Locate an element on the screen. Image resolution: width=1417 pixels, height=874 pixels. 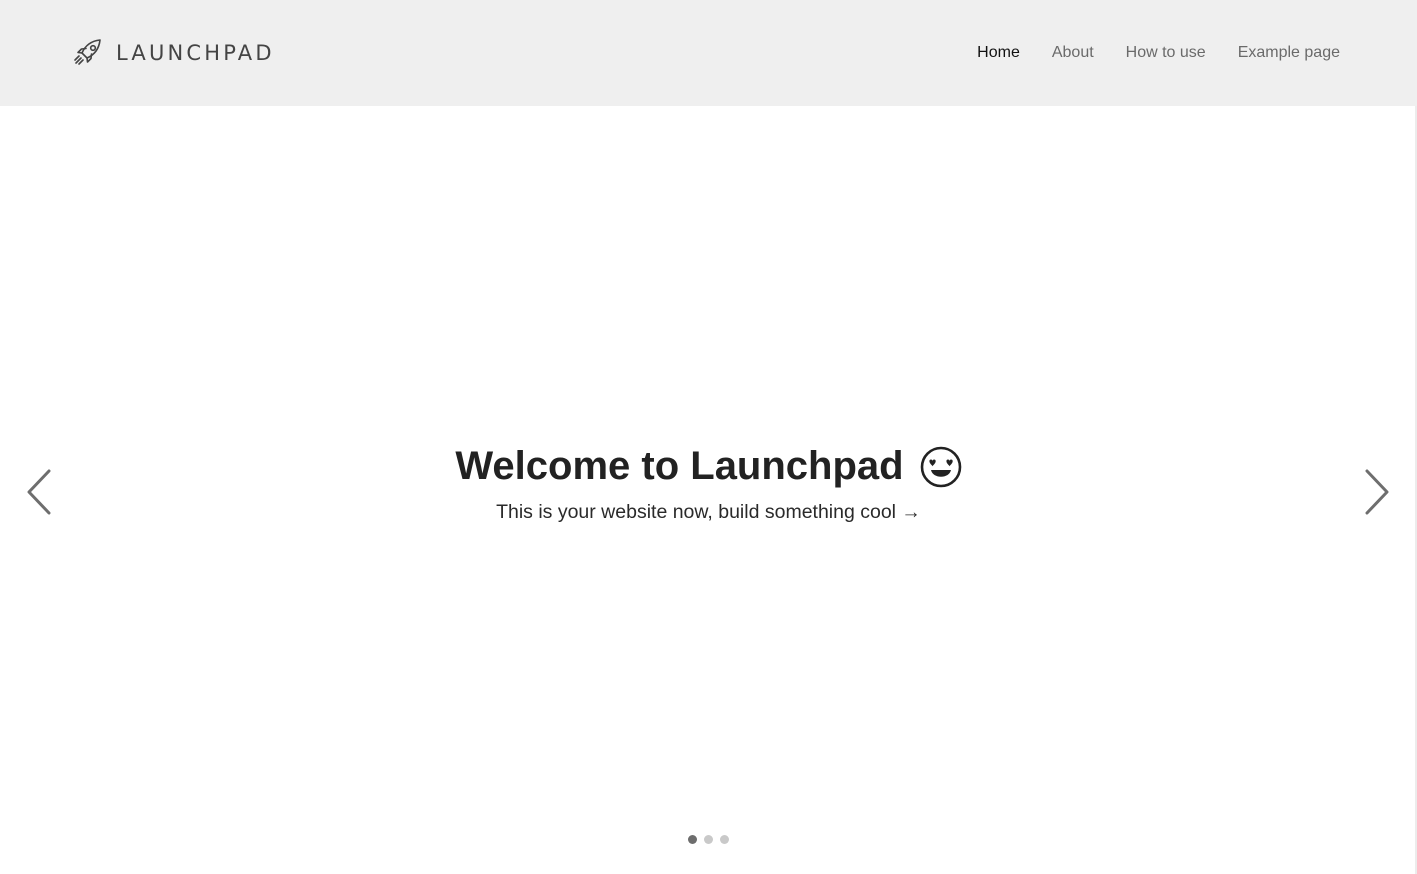
chevron-right-icon is located at coordinates (1376, 492).